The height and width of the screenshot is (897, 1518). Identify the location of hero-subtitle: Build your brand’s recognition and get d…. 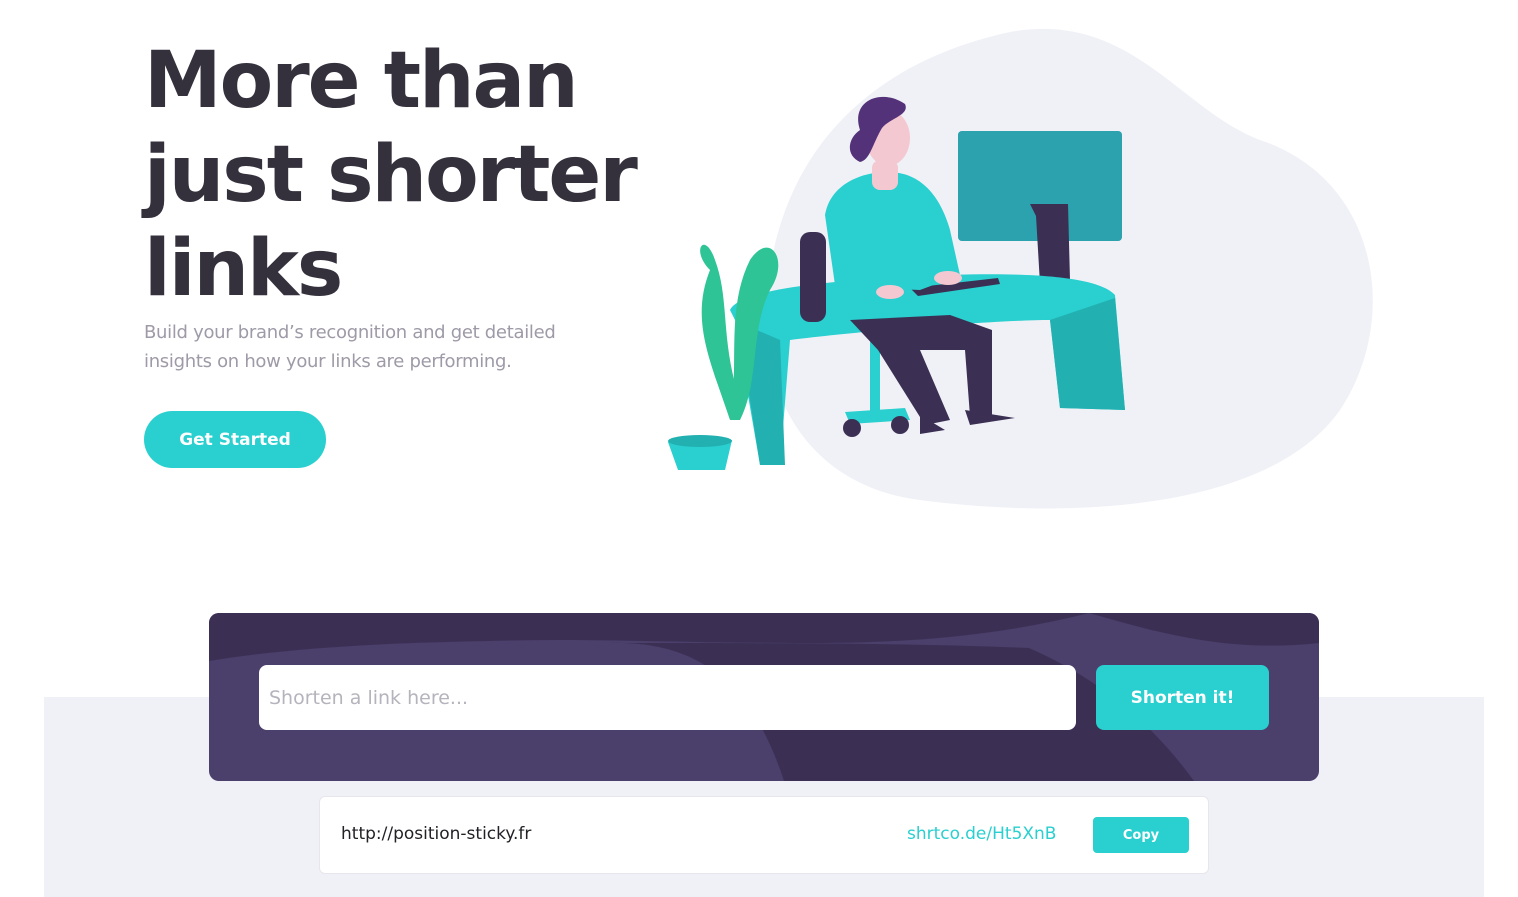
(350, 347).